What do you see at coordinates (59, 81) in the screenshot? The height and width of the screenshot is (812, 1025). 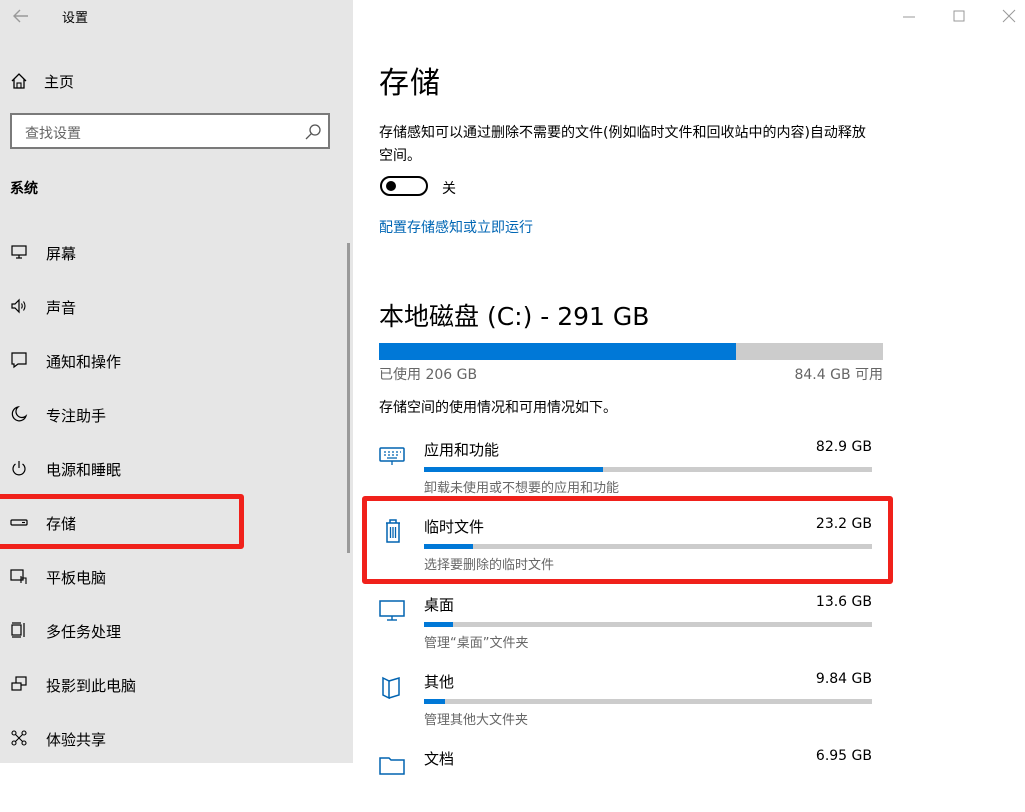 I see `sidebar-home-label: 主页` at bounding box center [59, 81].